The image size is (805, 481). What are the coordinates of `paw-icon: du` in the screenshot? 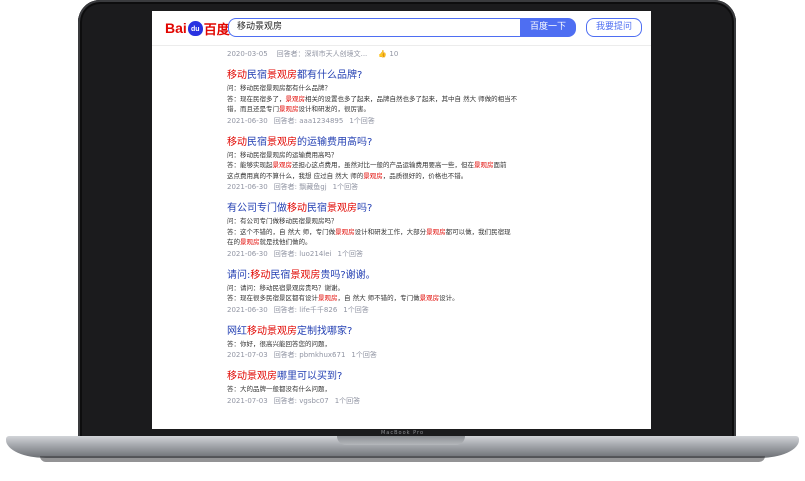 It's located at (195, 28).